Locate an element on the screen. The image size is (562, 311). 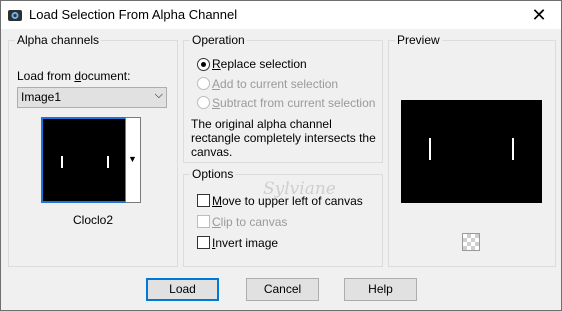
chevron-down-icon: ⌵ is located at coordinates (158, 95).